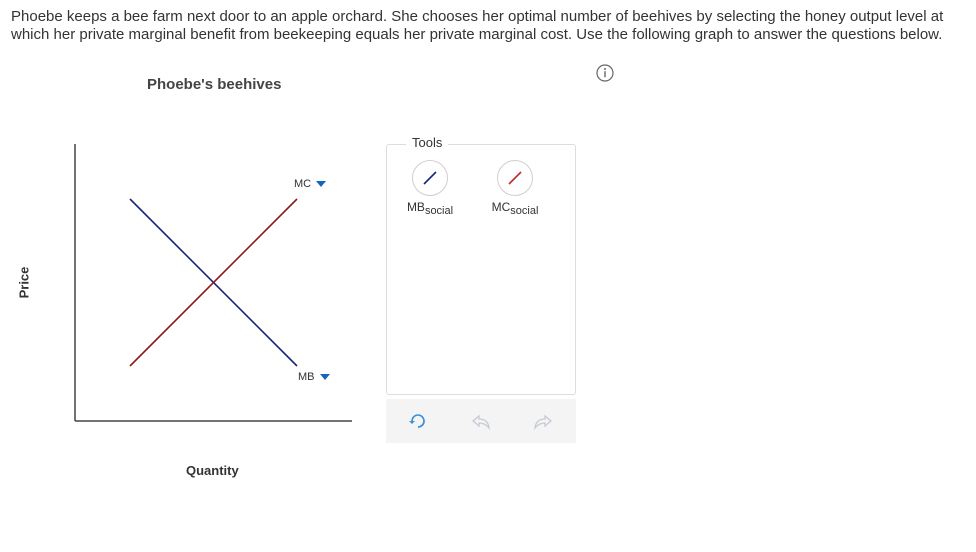 The image size is (976, 552). I want to click on mc-social-tool-button, so click(515, 178).